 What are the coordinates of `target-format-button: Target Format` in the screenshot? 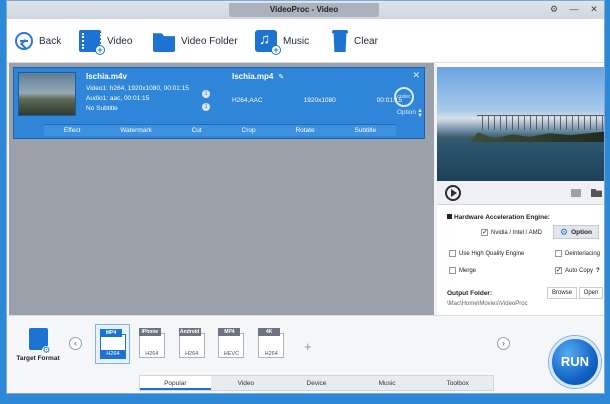 It's located at (38, 345).